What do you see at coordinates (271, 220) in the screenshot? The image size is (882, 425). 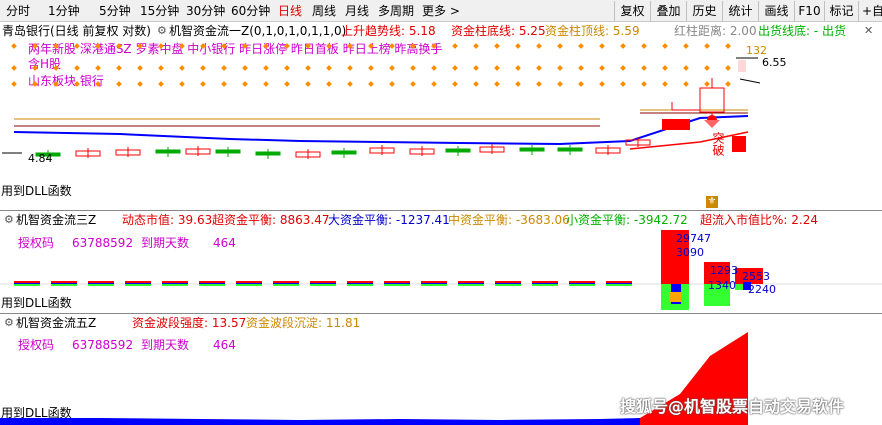 I see `super-flow: 超资金平衡: 8863.47` at bounding box center [271, 220].